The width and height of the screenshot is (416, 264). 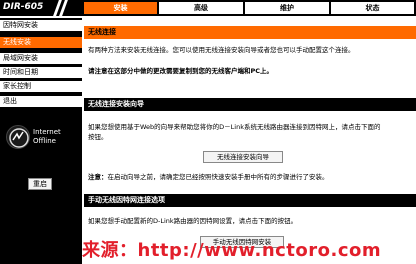 What do you see at coordinates (250, 200) in the screenshot?
I see `section-title-manual: 手动无线因特网连接选项` at bounding box center [250, 200].